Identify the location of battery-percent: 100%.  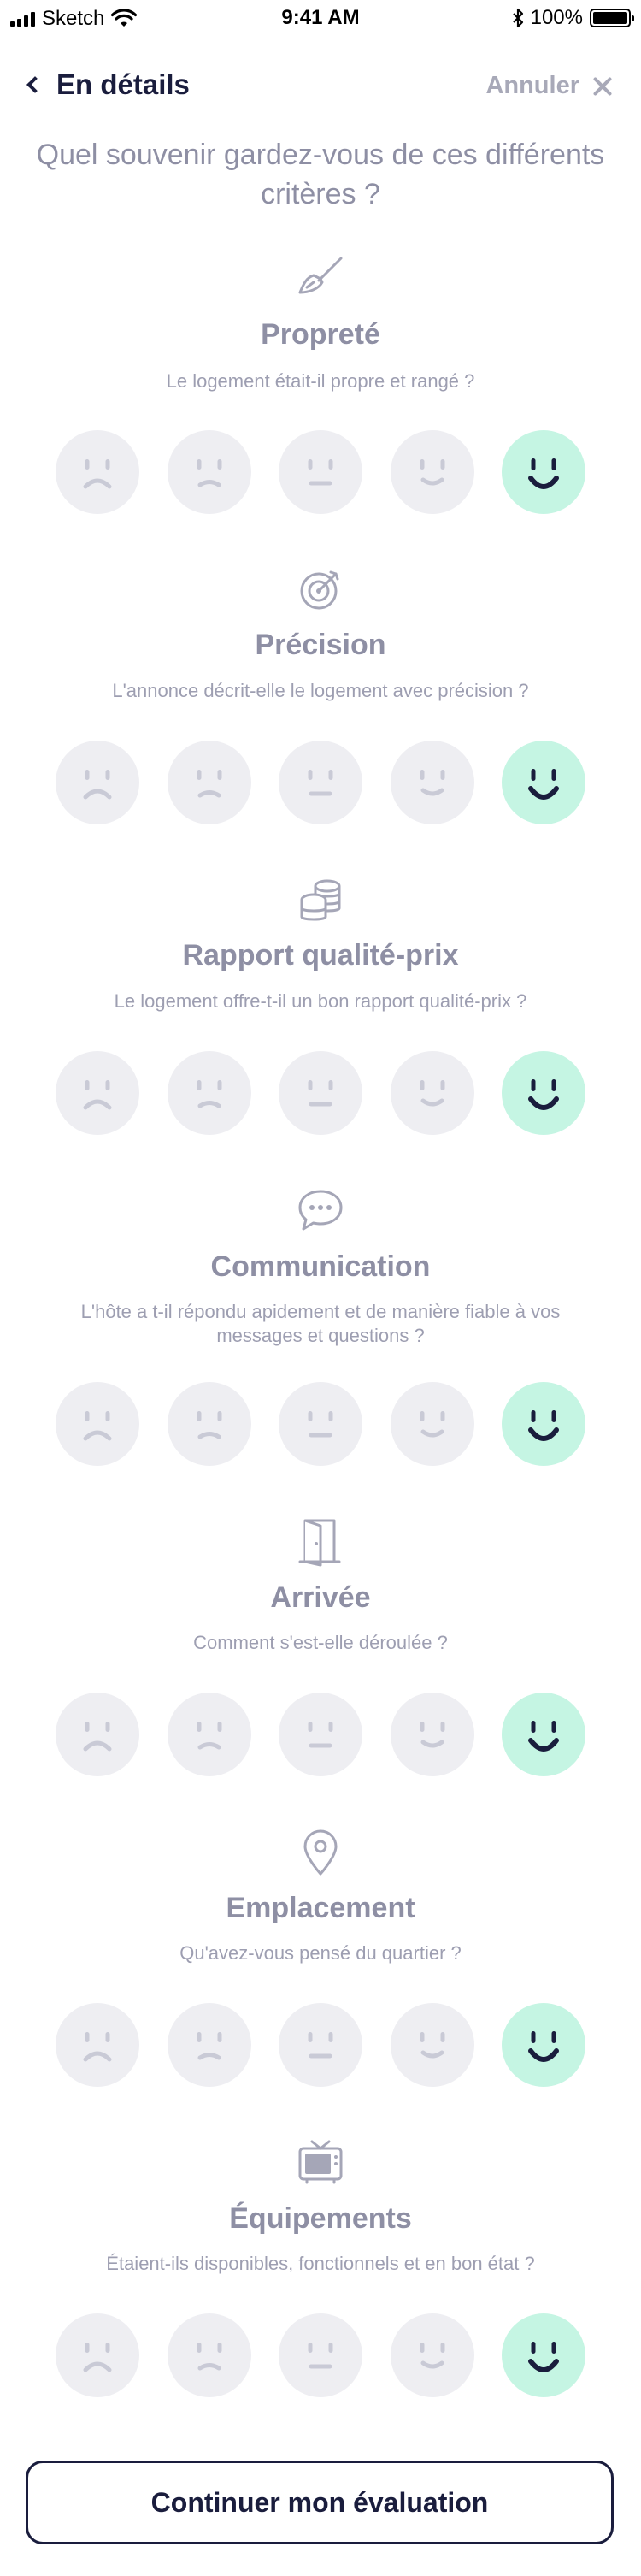
(556, 17).